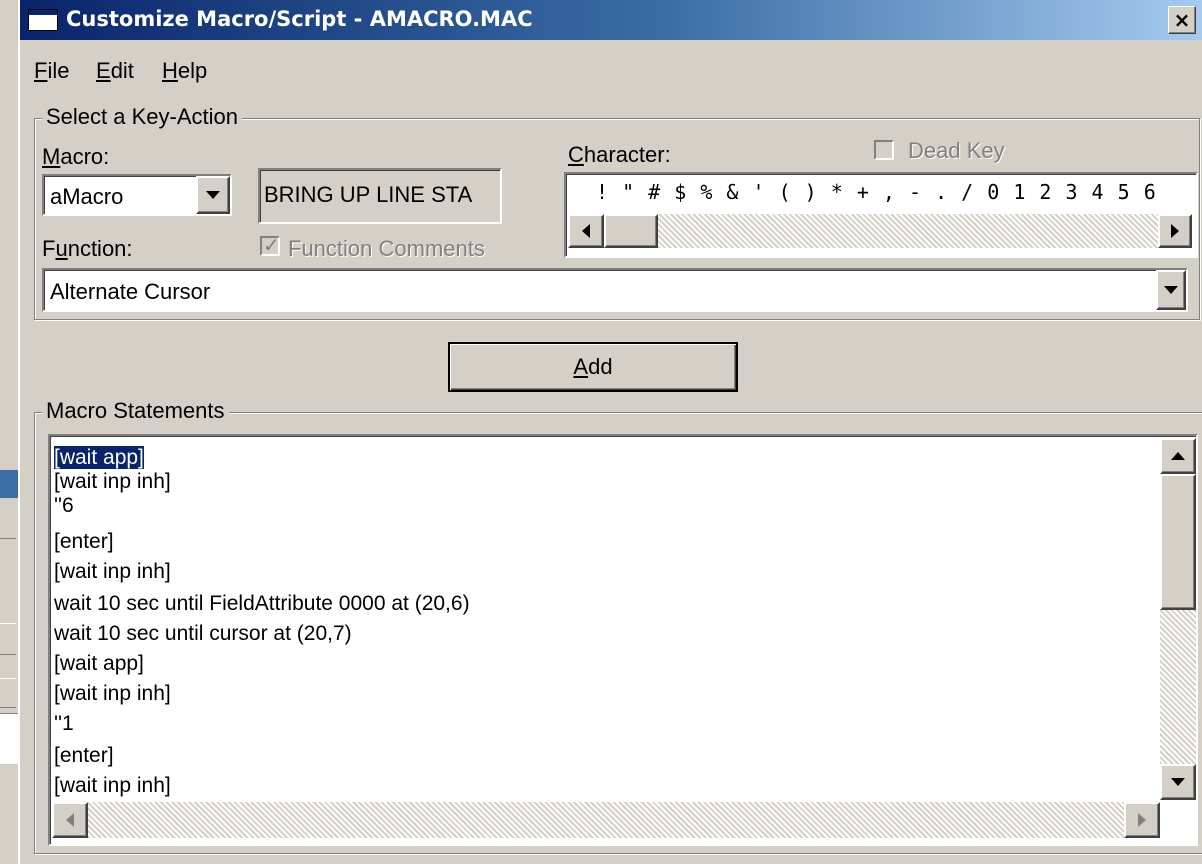 This screenshot has width=1202, height=864. I want to click on list-item: ''1, so click(64, 724).